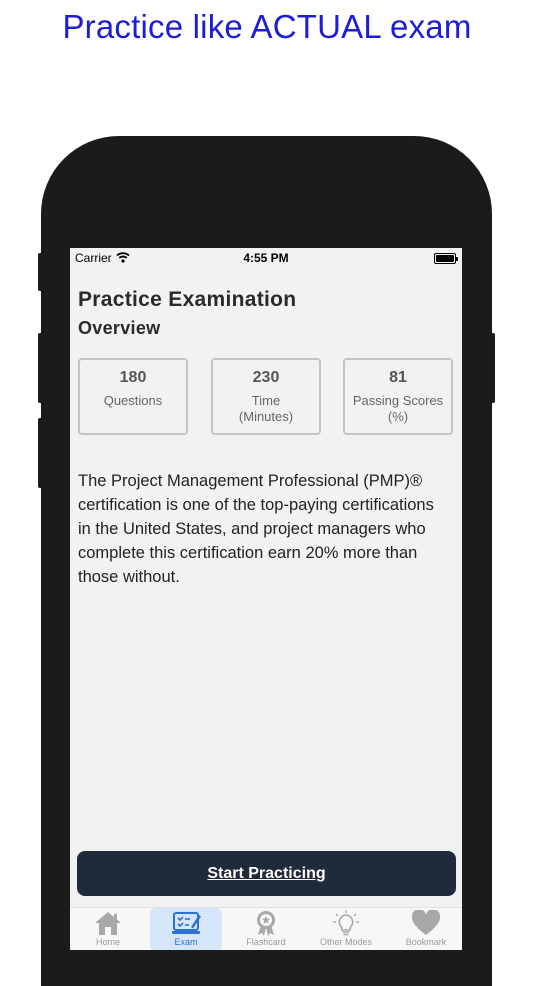 Image resolution: width=534 pixels, height=986 pixels. Describe the element at coordinates (266, 942) in the screenshot. I see `tab-label: Flashcard` at that location.